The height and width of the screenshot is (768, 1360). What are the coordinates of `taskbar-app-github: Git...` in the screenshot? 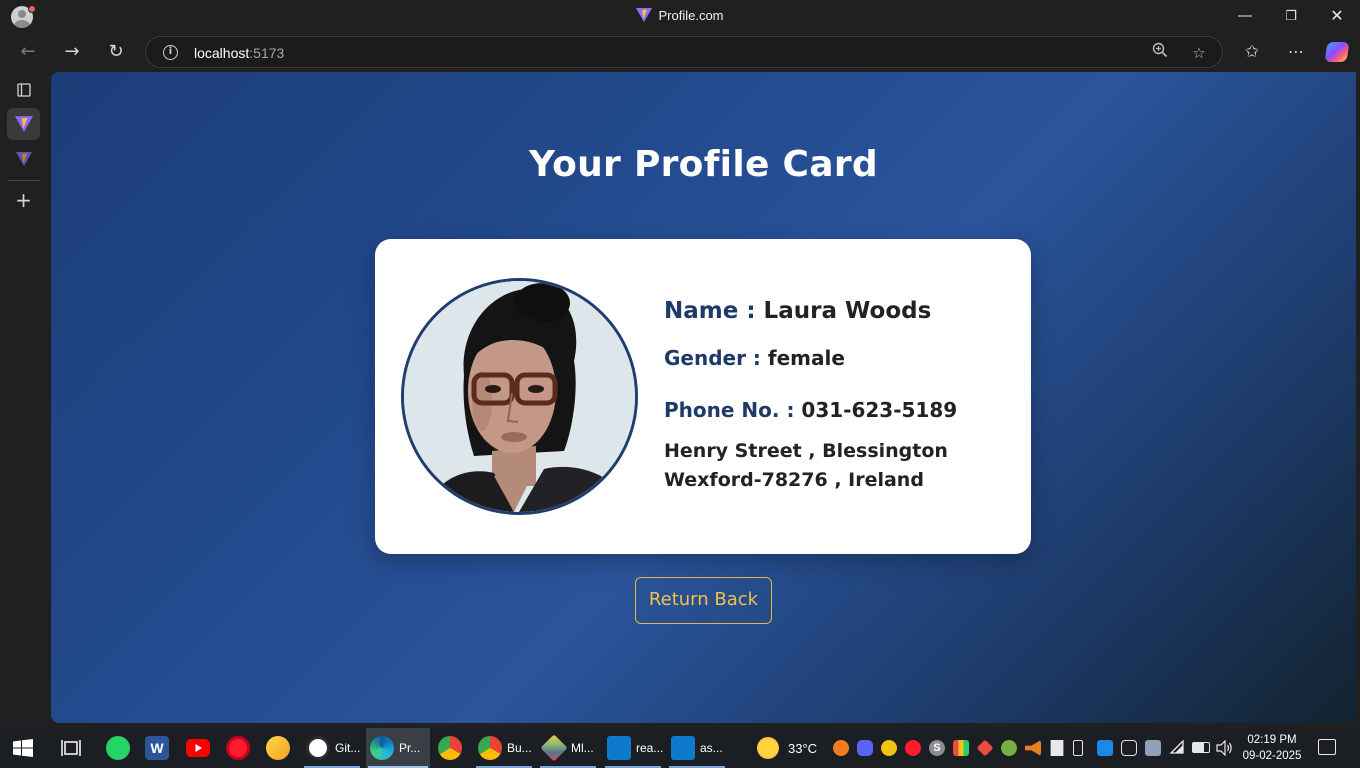 It's located at (332, 748).